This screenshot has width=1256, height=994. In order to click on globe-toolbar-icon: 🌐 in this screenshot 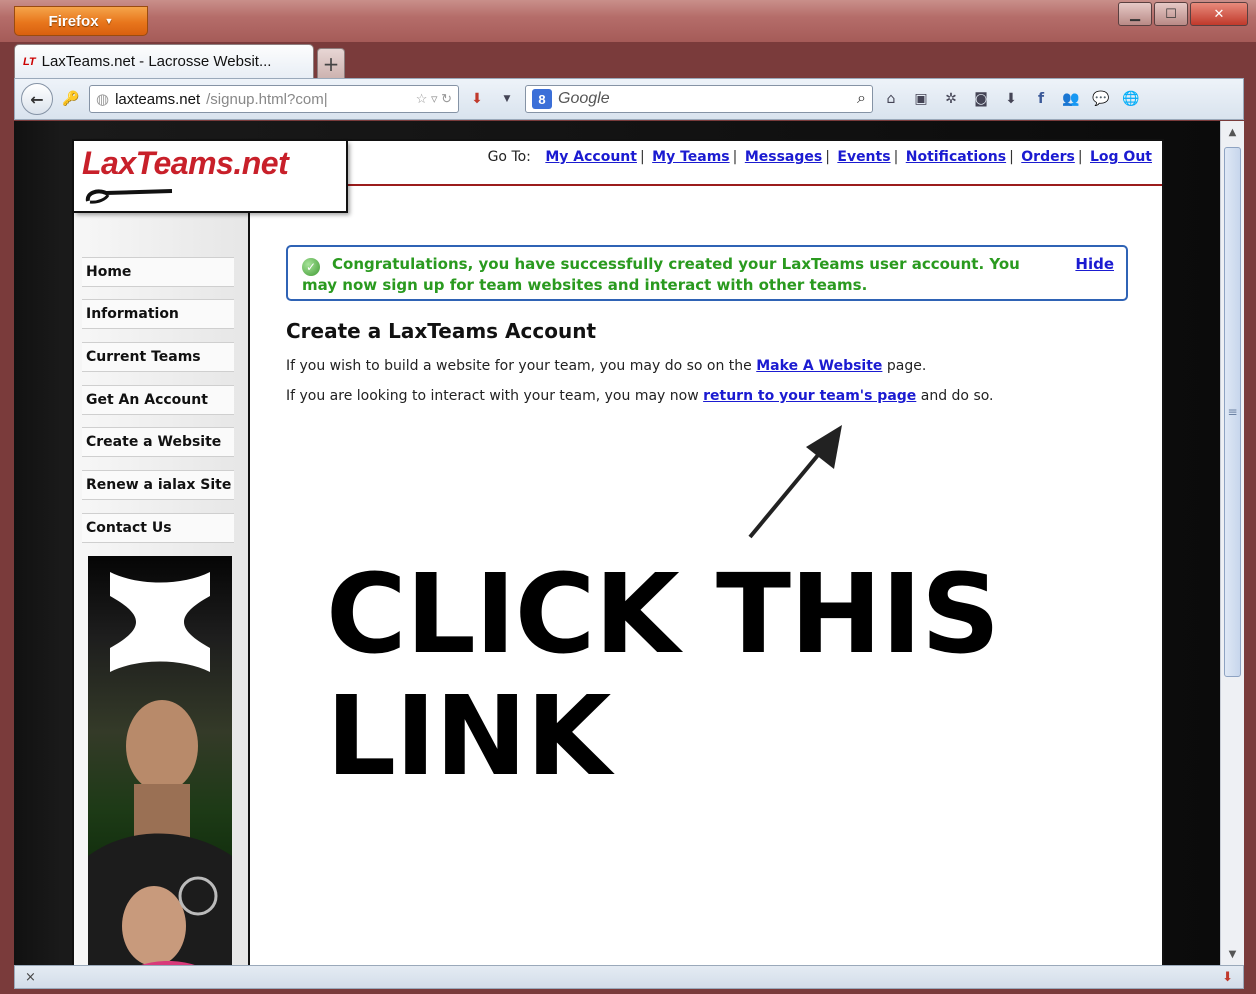, I will do `click(1131, 99)`.